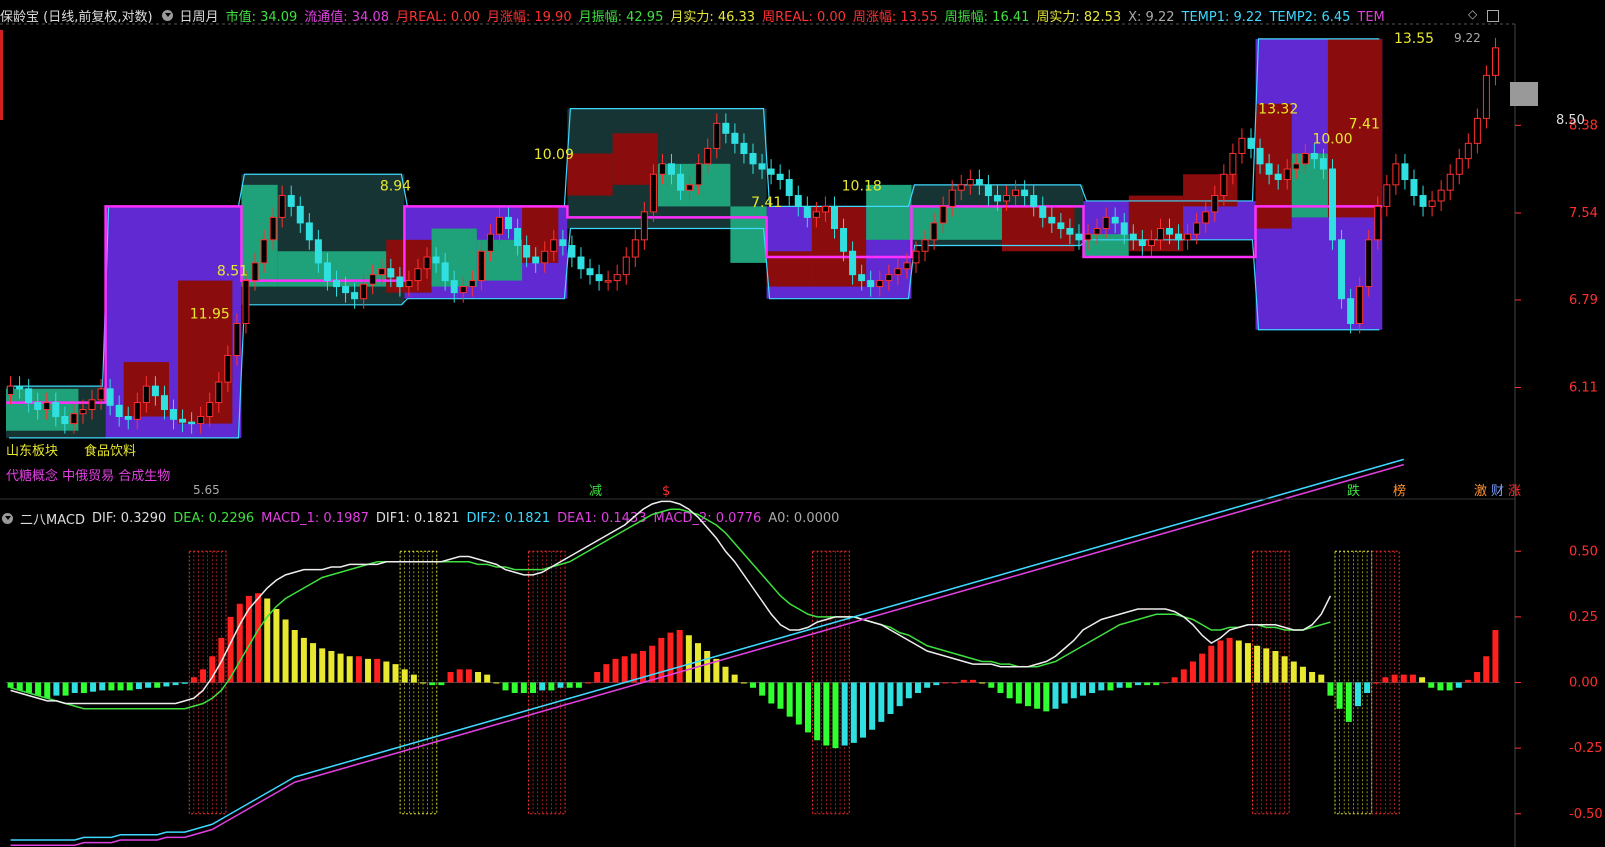 The height and width of the screenshot is (847, 1605). I want to click on top-price-label: 9.22, so click(1467, 38).